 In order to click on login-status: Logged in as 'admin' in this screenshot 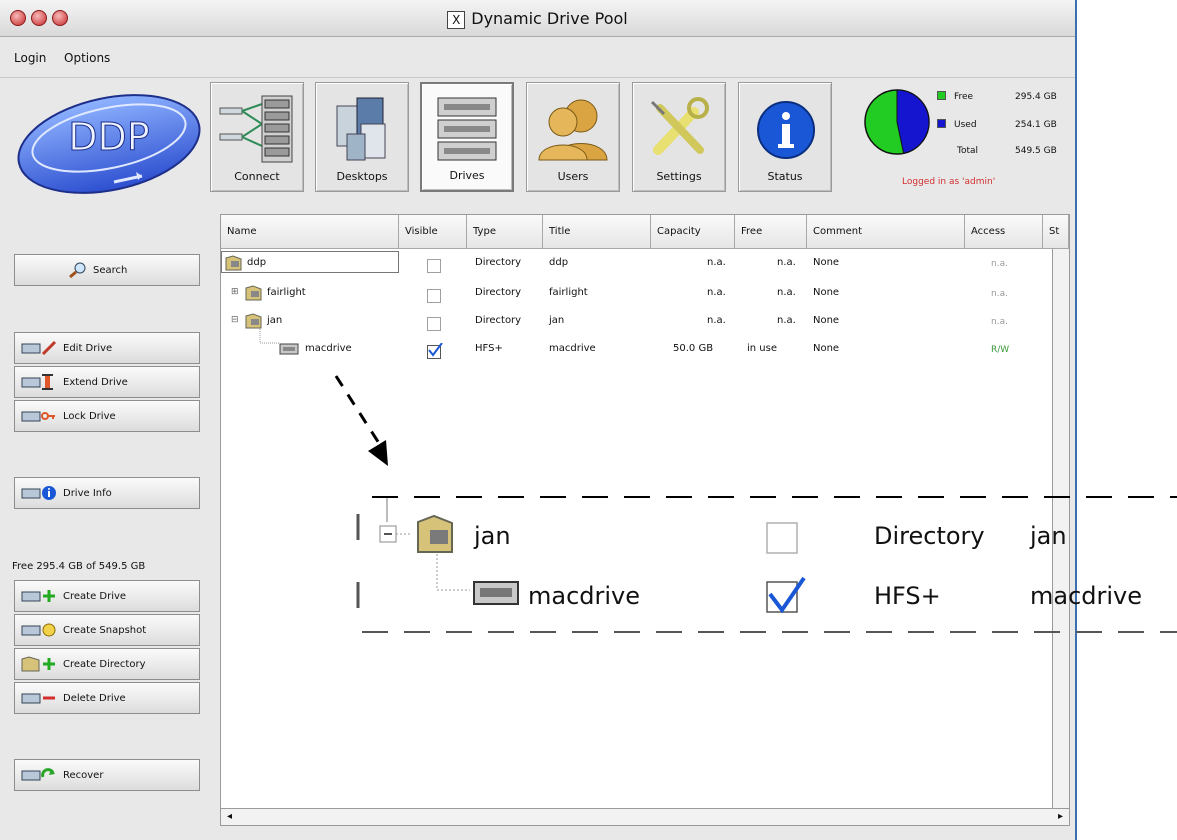, I will do `click(949, 182)`.